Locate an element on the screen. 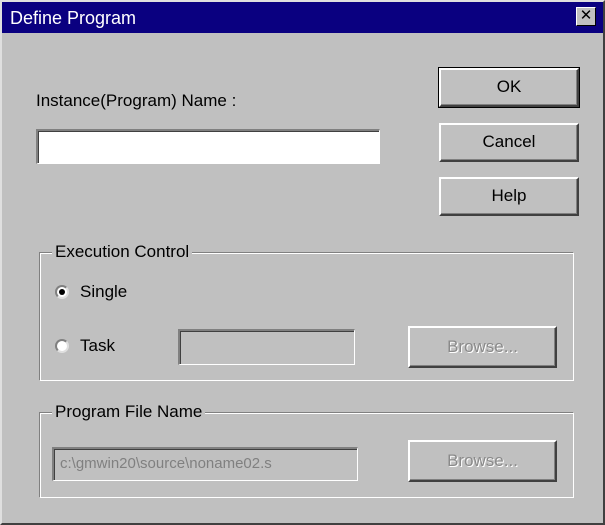  instance-name-label: Instance(Program) Name : is located at coordinates (136, 100).